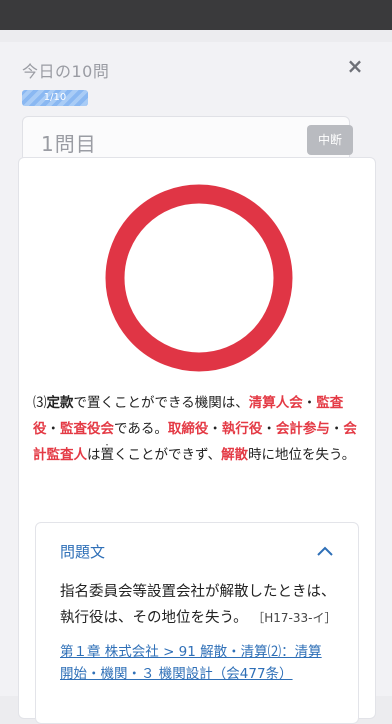 Image resolution: width=392 pixels, height=724 pixels. I want to click on correct-circle-icon, so click(199, 278).